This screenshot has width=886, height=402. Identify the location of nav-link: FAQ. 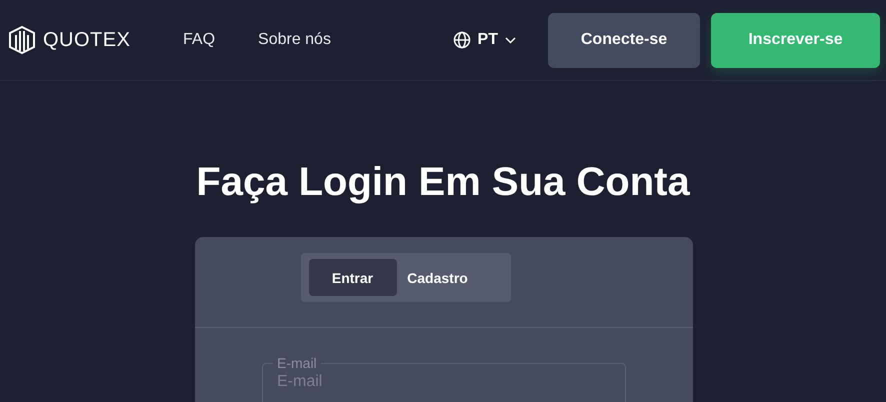
(199, 40).